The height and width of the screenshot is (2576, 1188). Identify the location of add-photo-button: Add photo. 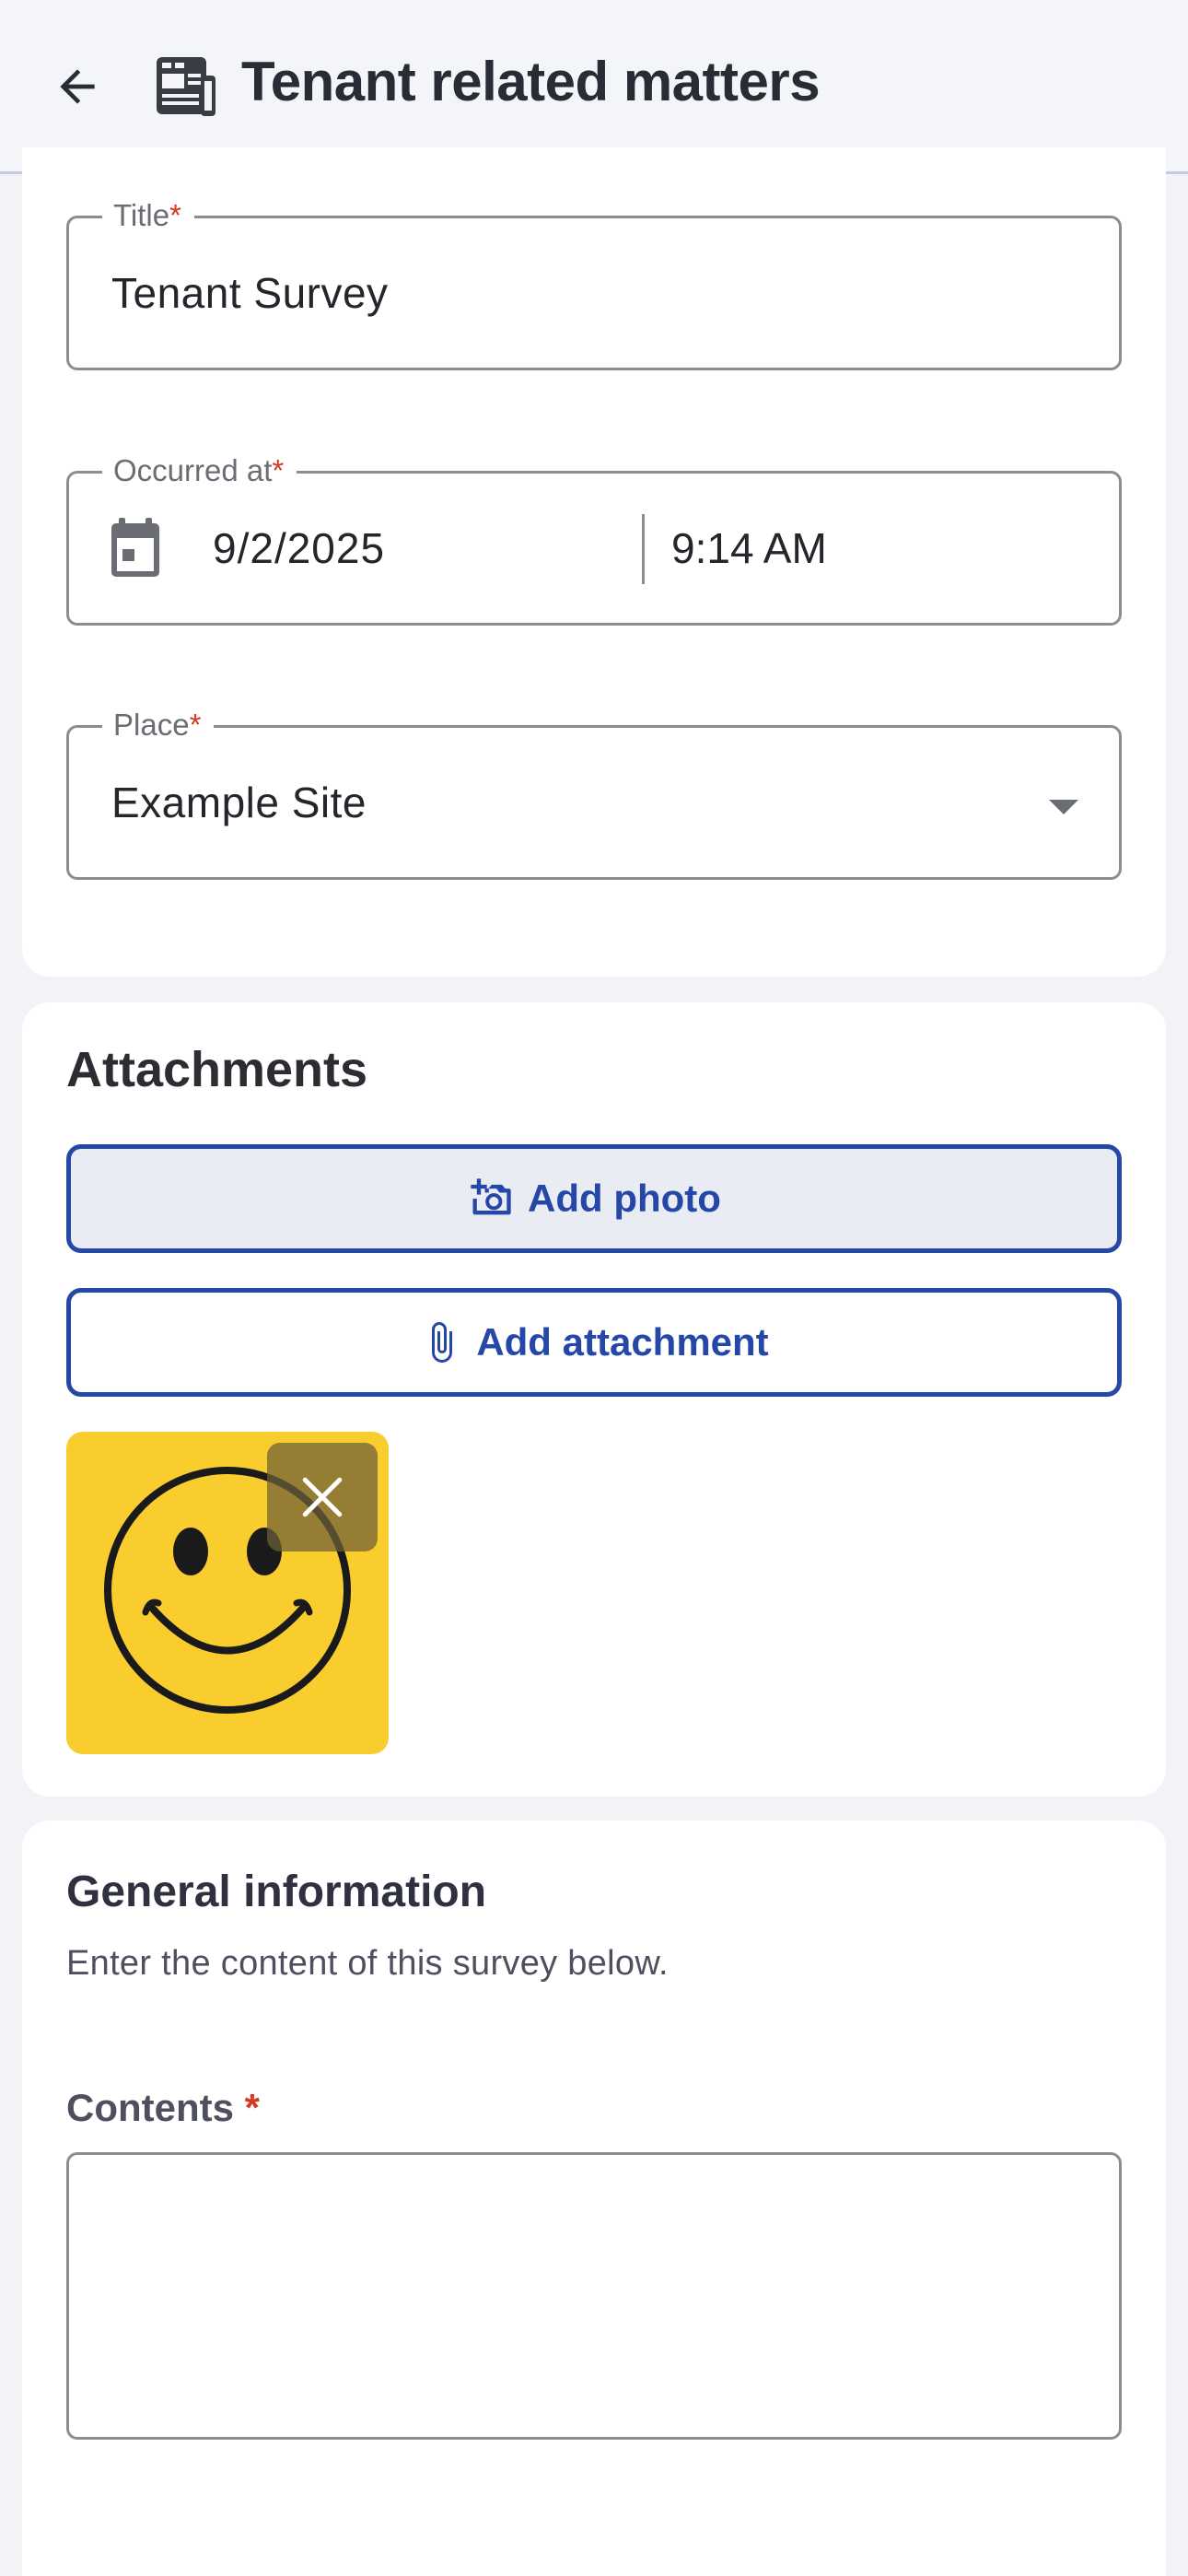
(594, 1198).